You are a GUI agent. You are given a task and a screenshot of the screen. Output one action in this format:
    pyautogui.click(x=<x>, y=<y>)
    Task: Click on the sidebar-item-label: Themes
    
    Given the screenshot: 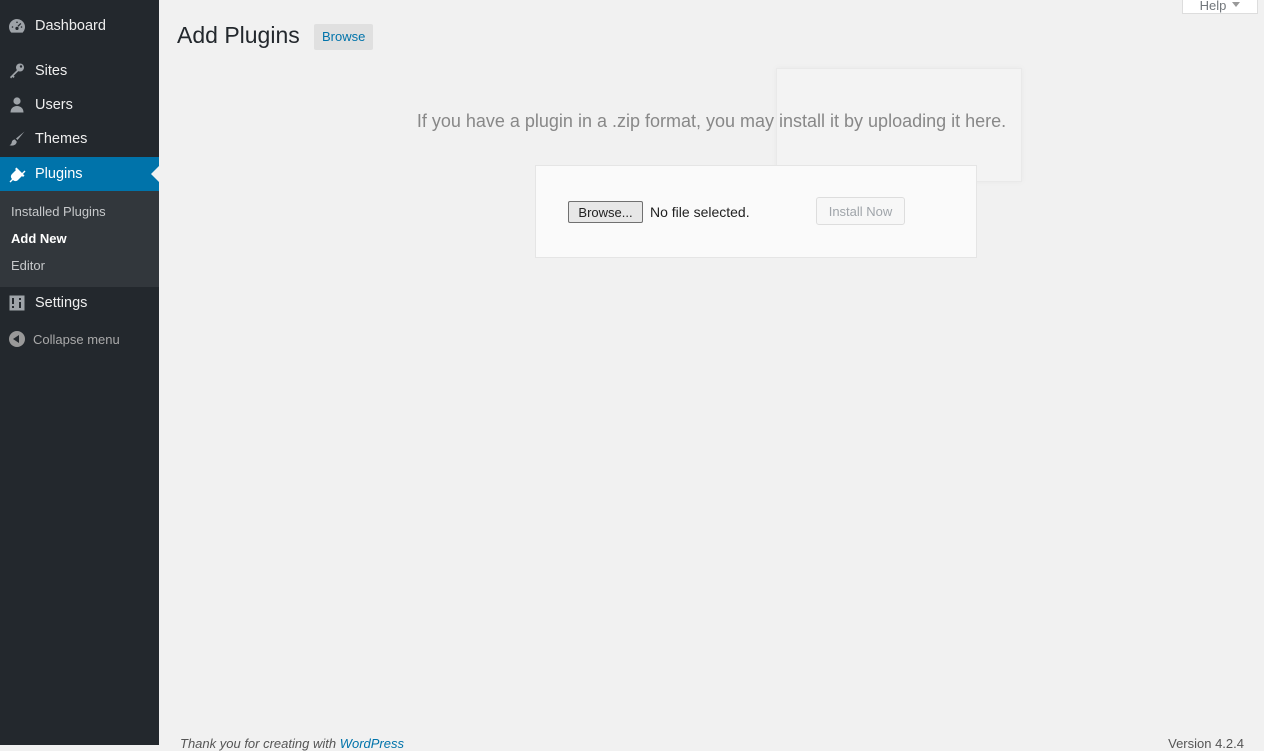 What is the action you would take?
    pyautogui.click(x=61, y=139)
    